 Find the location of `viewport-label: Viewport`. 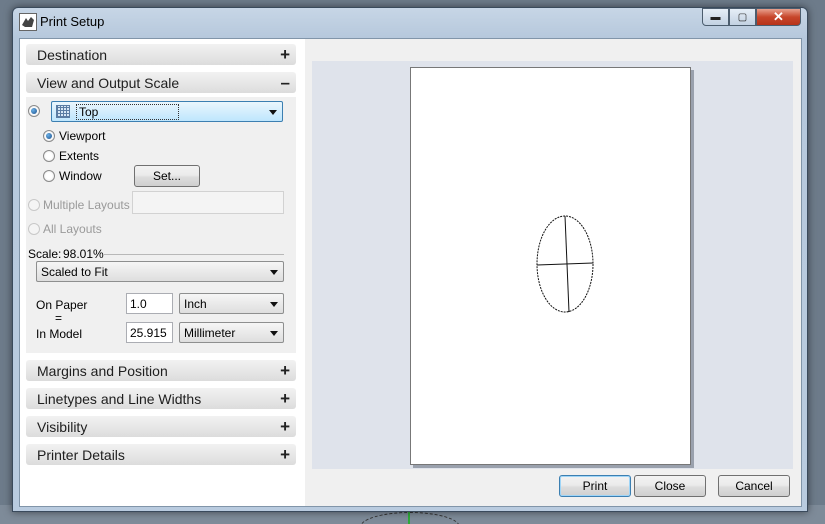

viewport-label: Viewport is located at coordinates (82, 136).